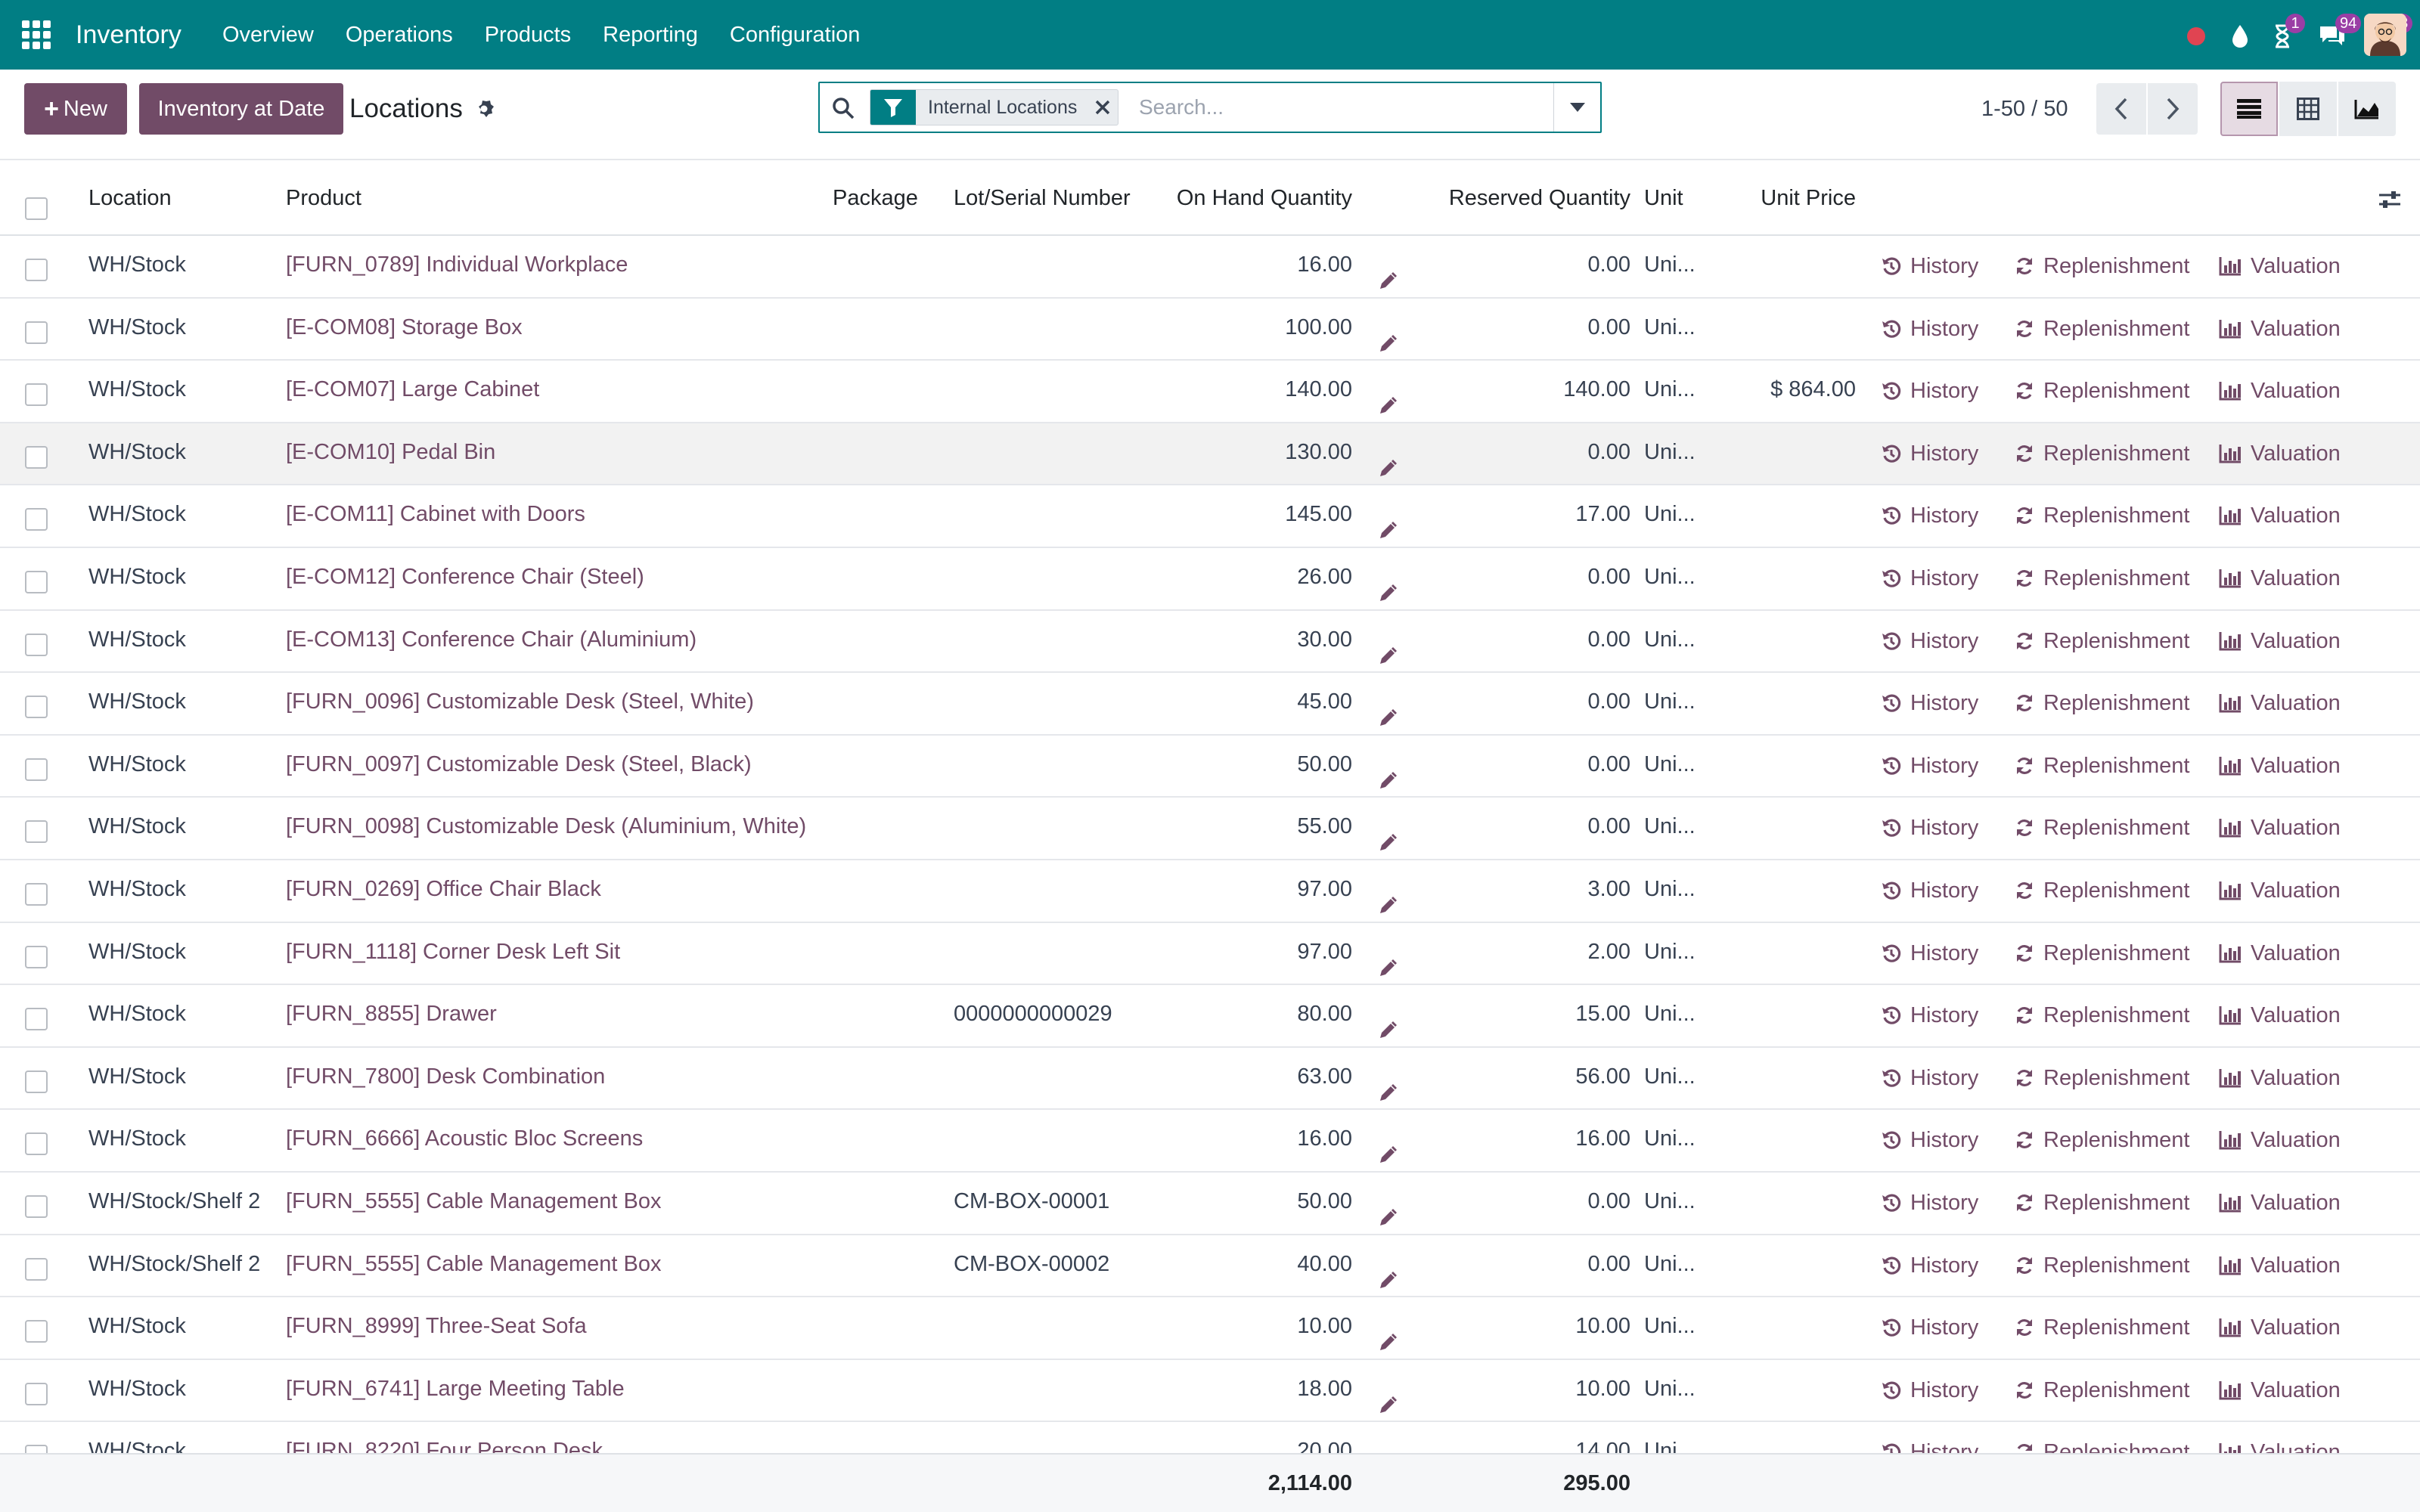  What do you see at coordinates (1324, 764) in the screenshot?
I see `cell-on-hand: 50.00` at bounding box center [1324, 764].